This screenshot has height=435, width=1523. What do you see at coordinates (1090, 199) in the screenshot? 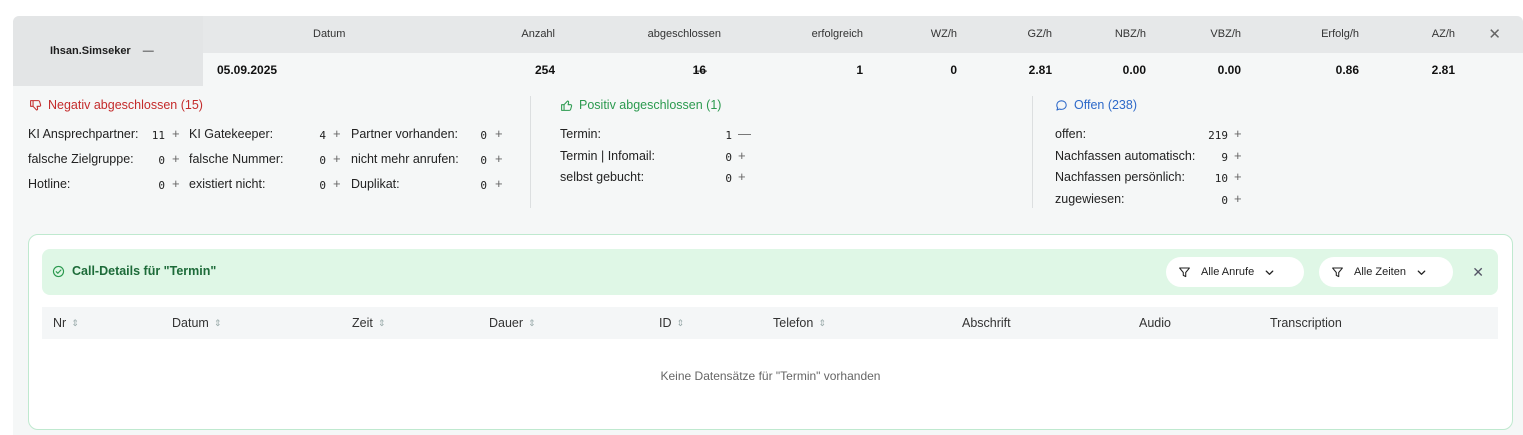
I see `stat-label: zugewiesen:` at bounding box center [1090, 199].